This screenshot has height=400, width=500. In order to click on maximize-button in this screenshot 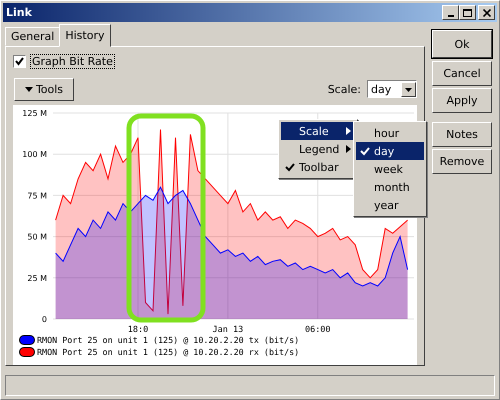, I will do `click(467, 12)`.